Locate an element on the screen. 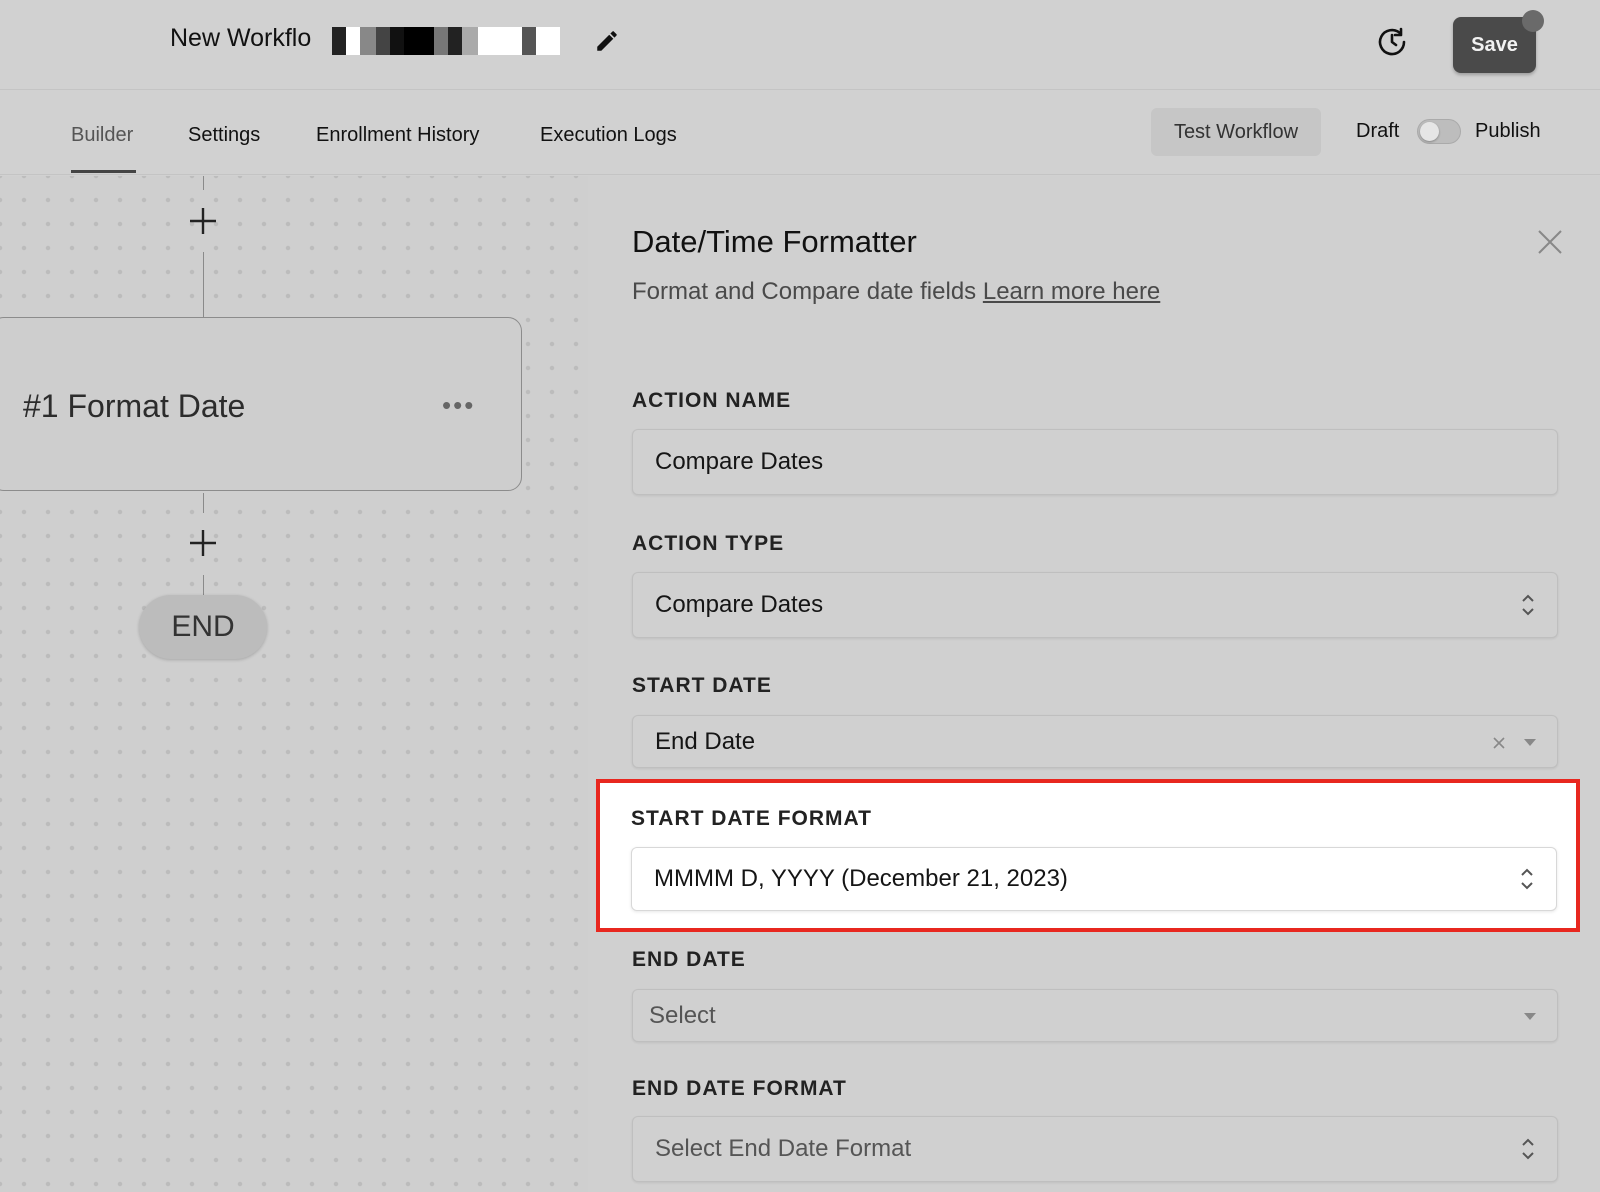 This screenshot has width=1600, height=1192. active-tab-indicator is located at coordinates (103, 171).